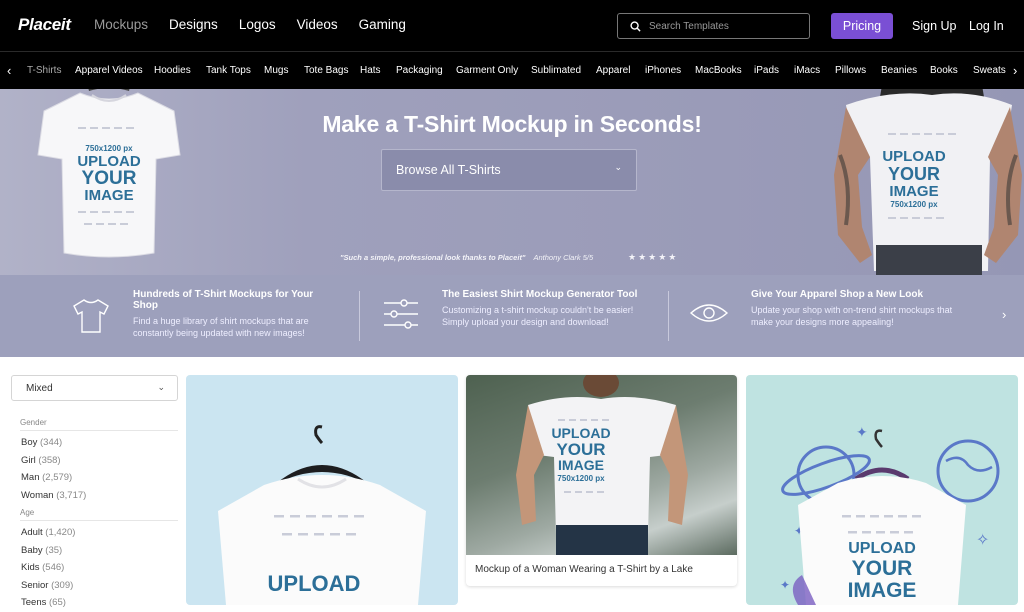  What do you see at coordinates (905, 70) in the screenshot?
I see `category-item: Beanies` at bounding box center [905, 70].